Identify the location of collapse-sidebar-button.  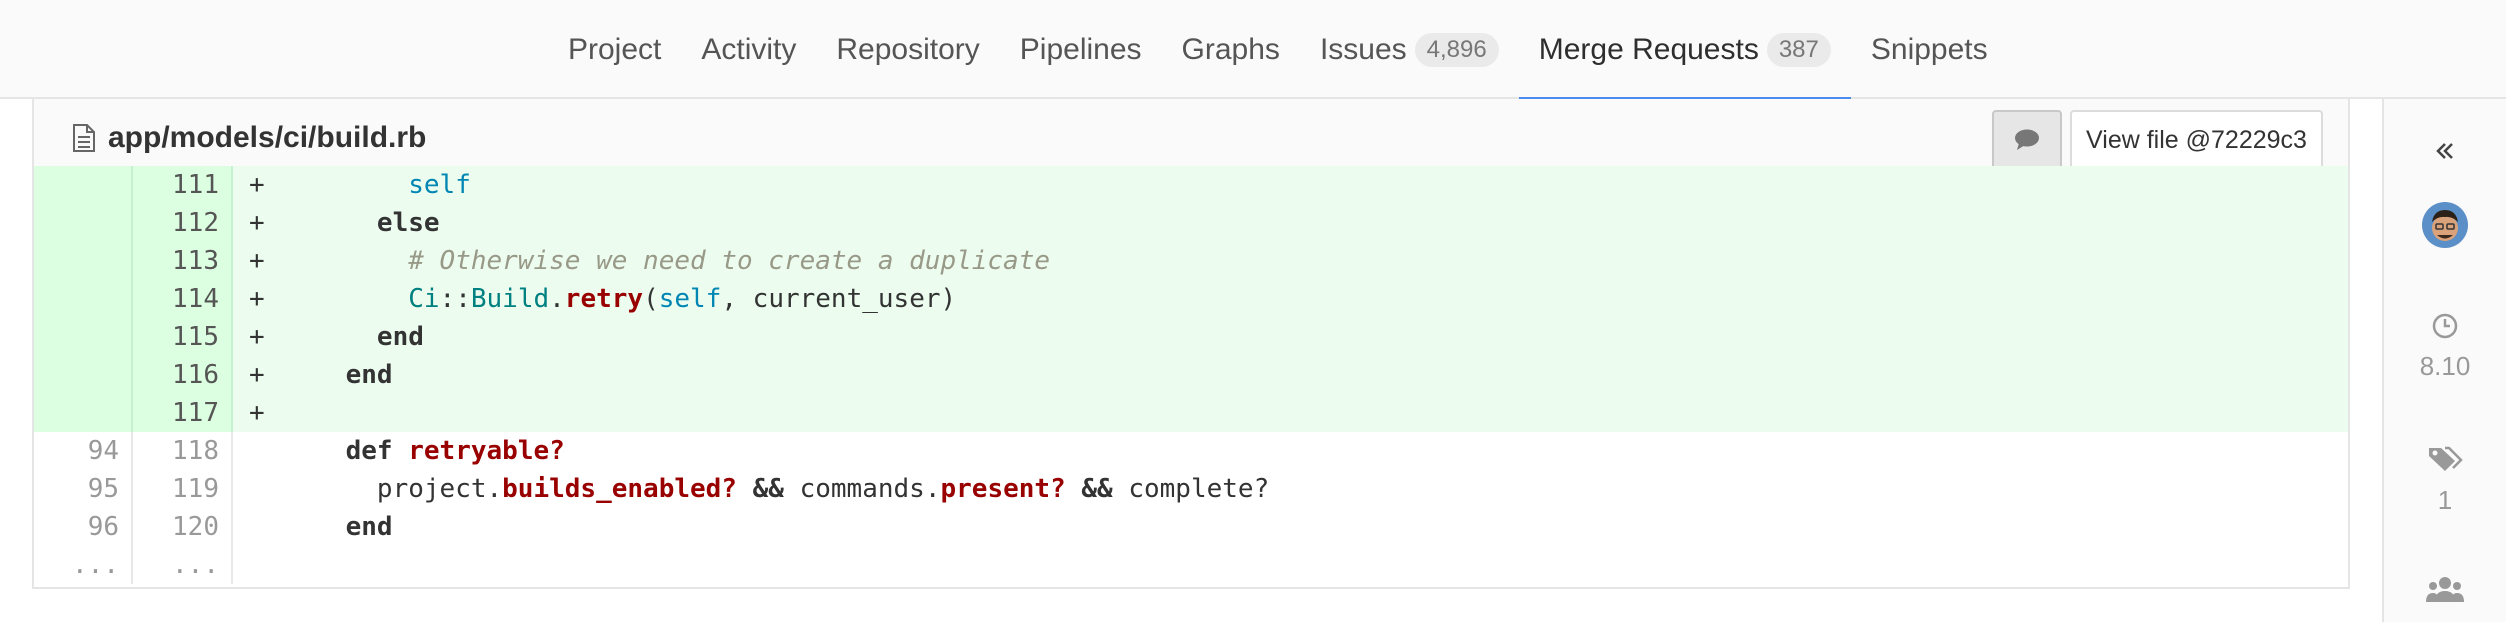
(2445, 154).